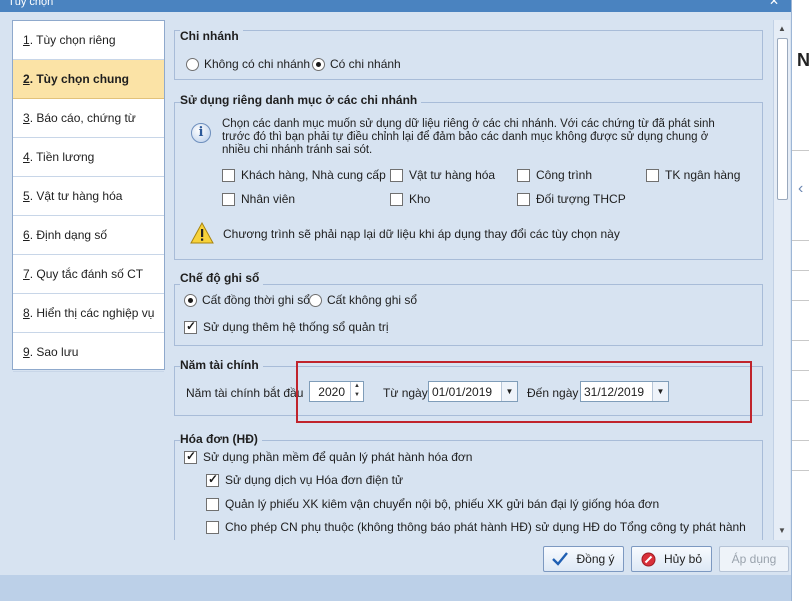 The image size is (809, 601). I want to click on catalog-checkbox-row: Nhân viên, so click(258, 199).